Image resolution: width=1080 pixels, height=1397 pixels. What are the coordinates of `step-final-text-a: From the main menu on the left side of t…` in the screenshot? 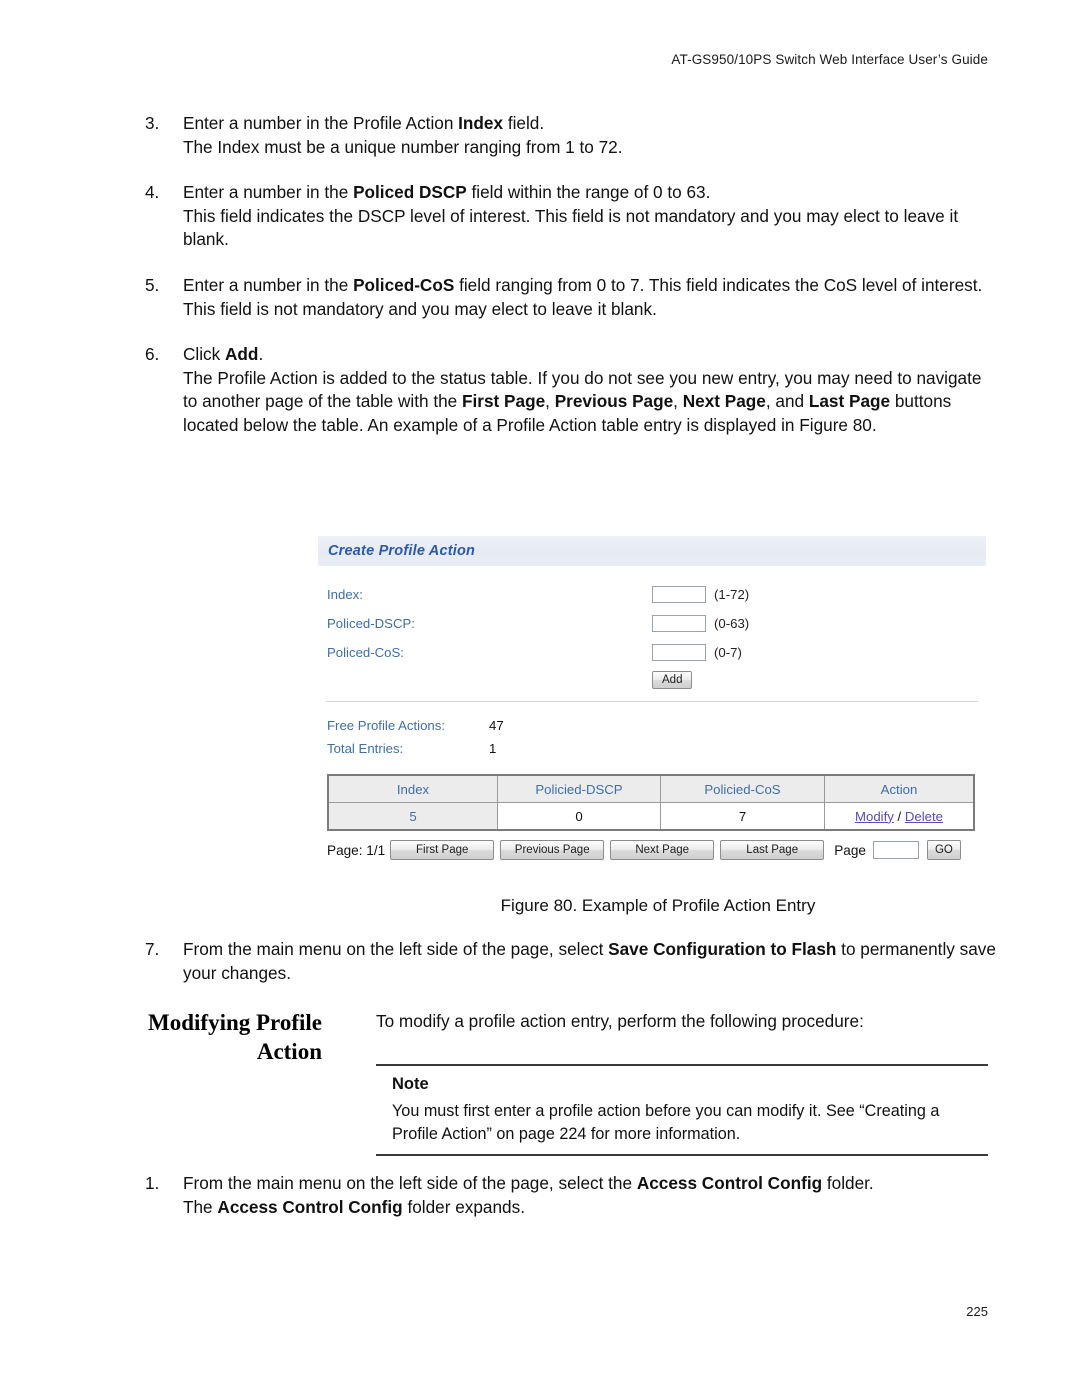 It's located at (410, 1183).